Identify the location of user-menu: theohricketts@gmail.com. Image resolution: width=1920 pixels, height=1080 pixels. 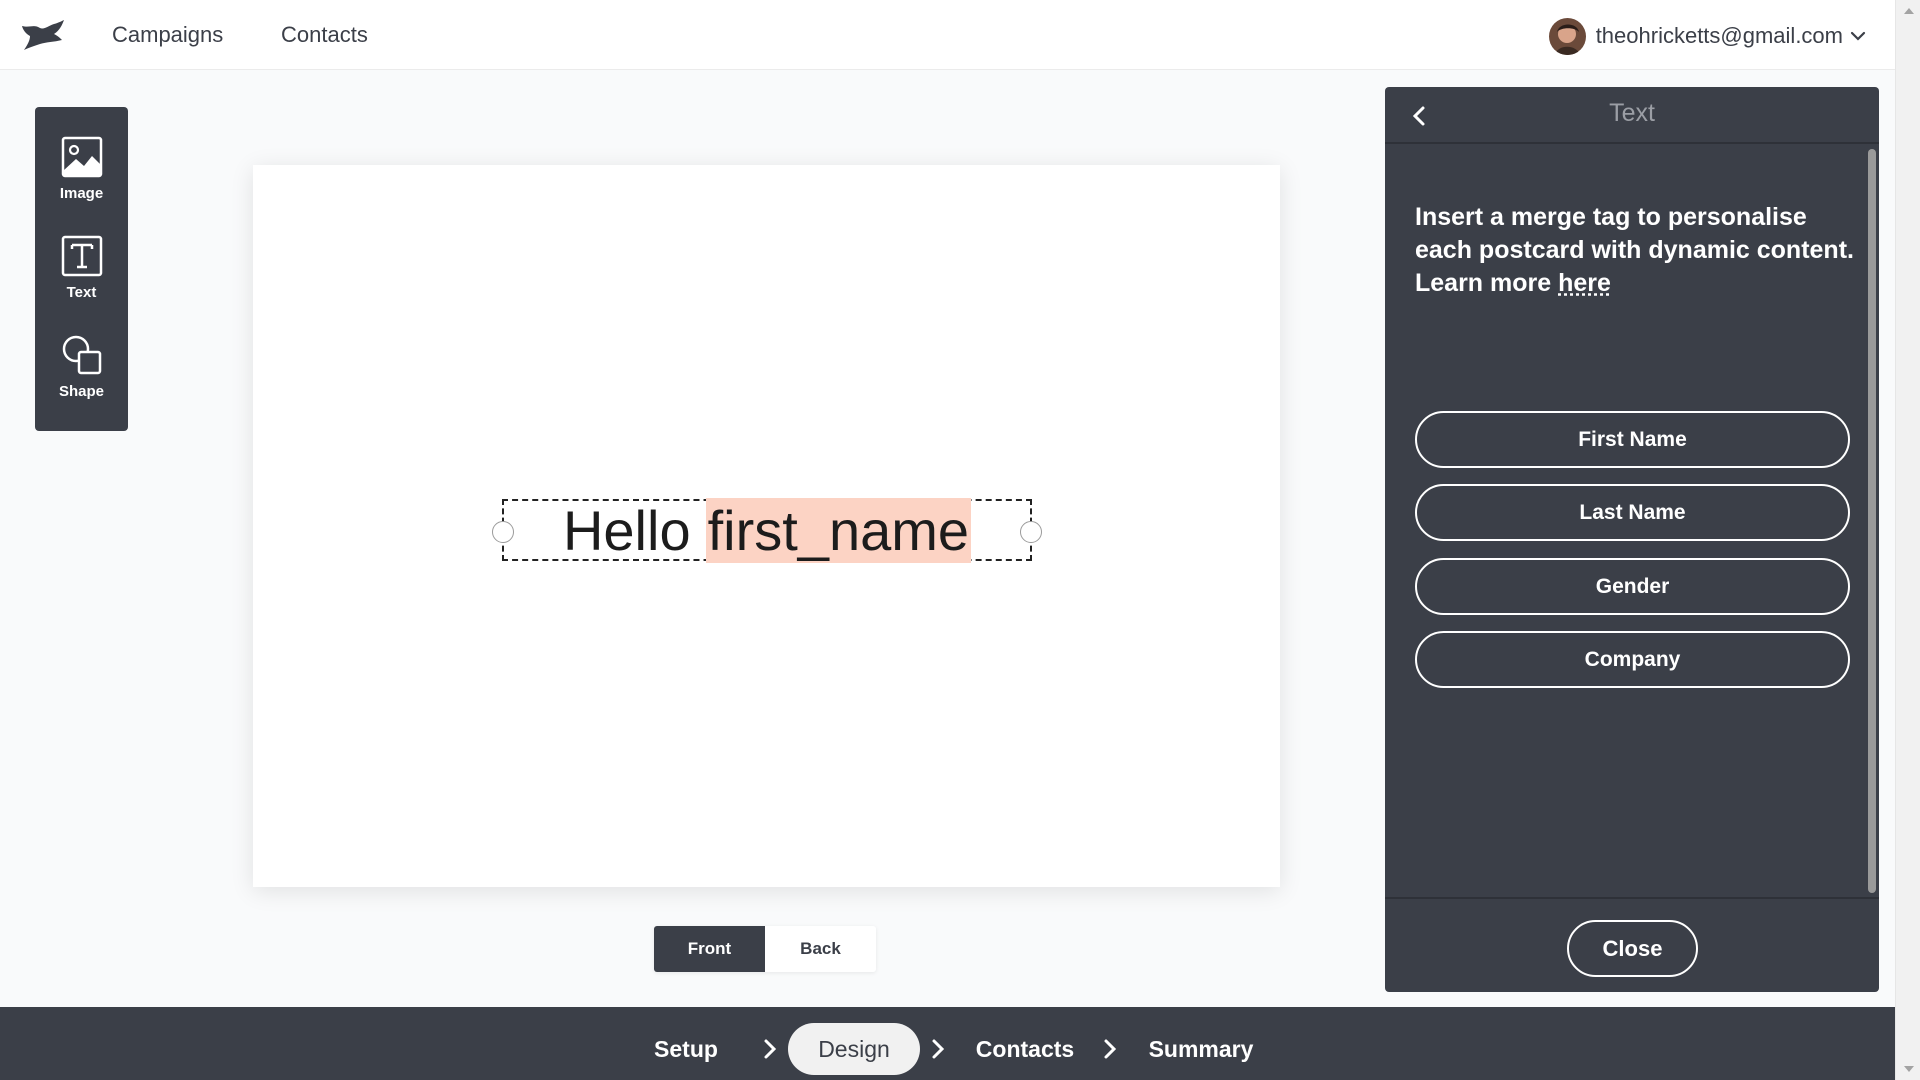
(1707, 36).